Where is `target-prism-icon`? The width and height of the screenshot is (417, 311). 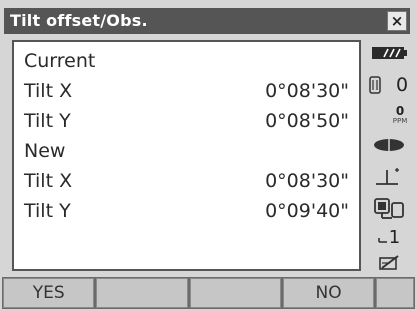
target-prism-icon is located at coordinates (389, 145).